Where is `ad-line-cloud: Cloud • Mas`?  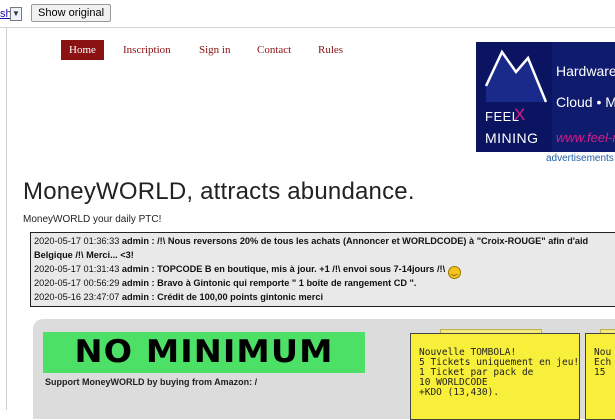
ad-line-cloud: Cloud • Mas is located at coordinates (585, 102).